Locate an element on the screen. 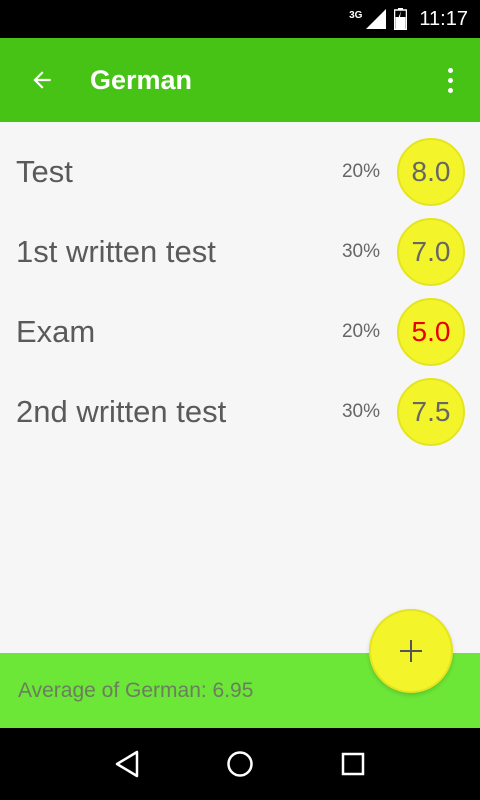 The width and height of the screenshot is (480, 800). grade-value-badge: 7.0 is located at coordinates (431, 252).